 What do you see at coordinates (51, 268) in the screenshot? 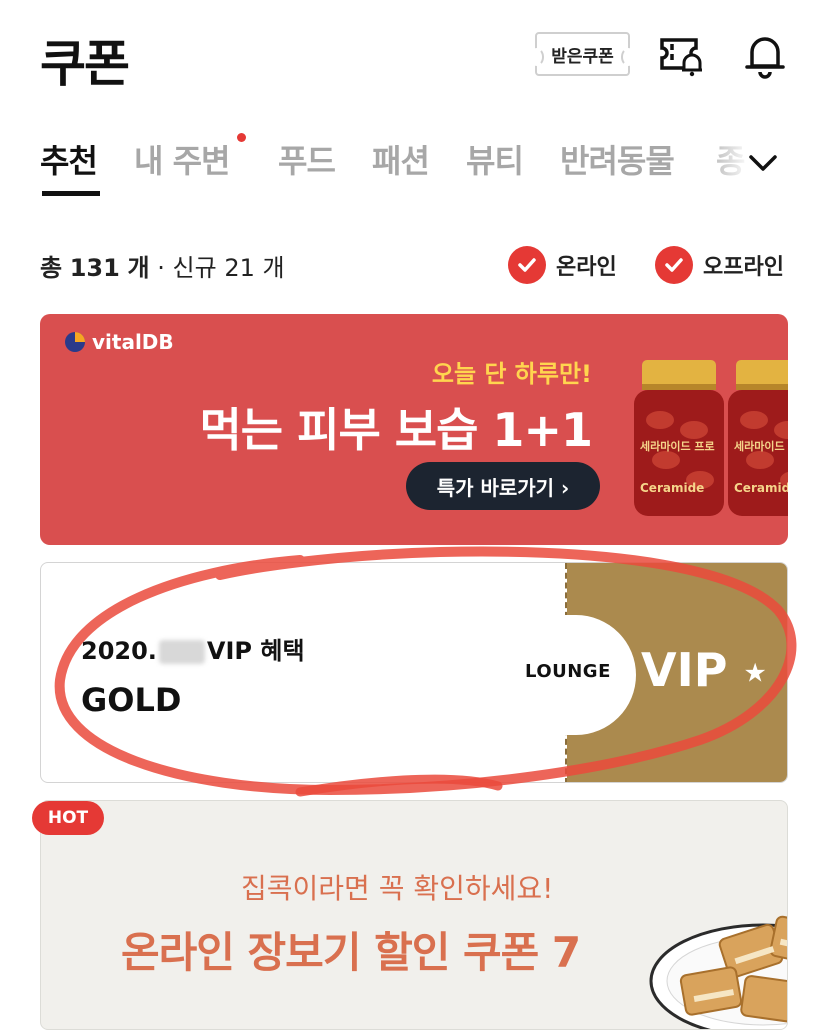
I see `total-prefix: 총` at bounding box center [51, 268].